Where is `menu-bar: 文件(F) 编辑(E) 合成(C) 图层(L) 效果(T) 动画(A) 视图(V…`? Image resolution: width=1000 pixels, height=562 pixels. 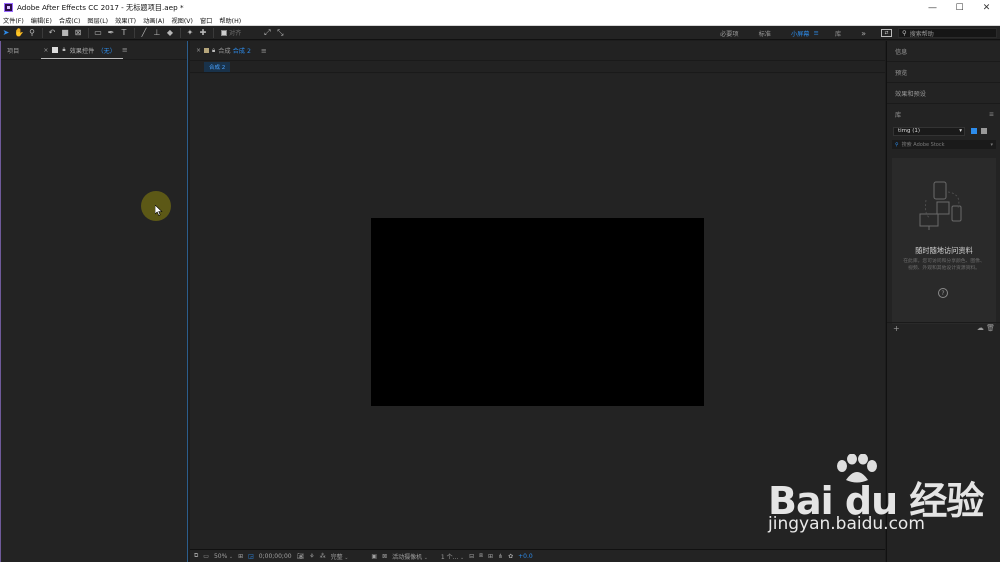
menu-bar: 文件(F) 编辑(E) 合成(C) 图层(L) 效果(T) 动画(A) 视图(V… is located at coordinates (500, 20).